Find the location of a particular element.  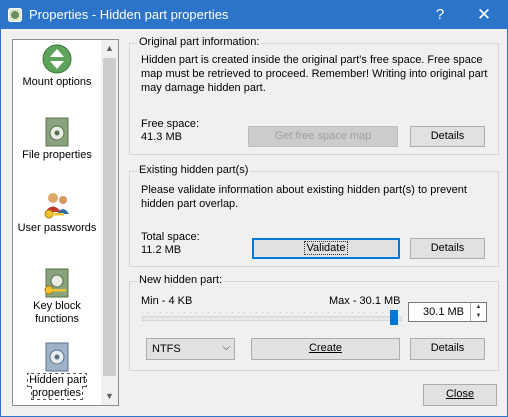

sidebar-item-key-block-functions: Key block functions is located at coordinates (57, 297).